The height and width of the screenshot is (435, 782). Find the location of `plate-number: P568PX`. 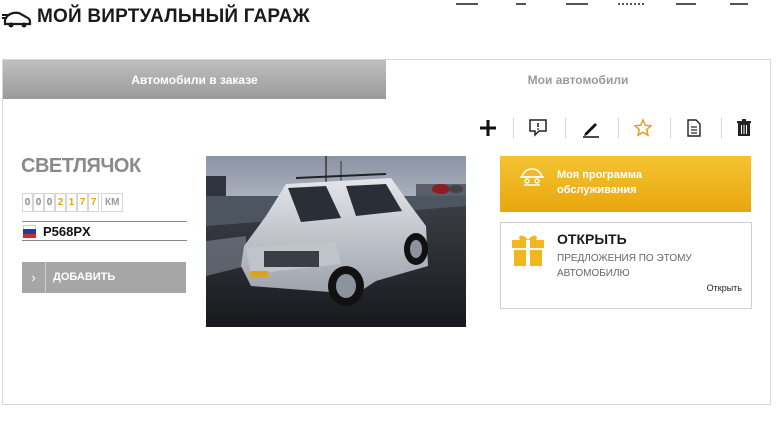

plate-number: P568PX is located at coordinates (67, 231).